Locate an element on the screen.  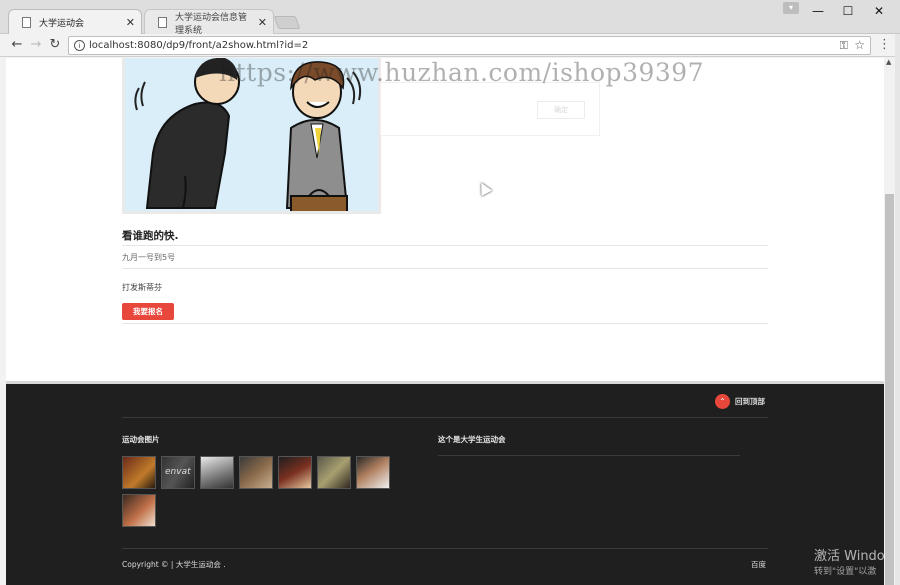
copyright-text: Copyright © | 大学生运动会 . is located at coordinates (174, 564).